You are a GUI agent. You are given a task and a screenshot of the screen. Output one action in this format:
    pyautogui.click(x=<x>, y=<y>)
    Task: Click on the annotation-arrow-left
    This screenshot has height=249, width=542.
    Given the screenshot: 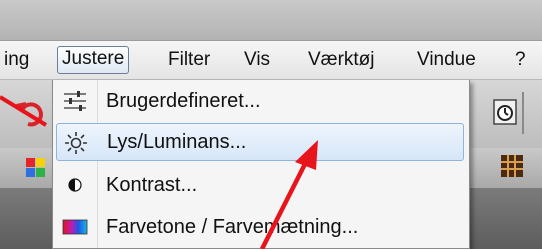 What is the action you would take?
    pyautogui.click(x=24, y=111)
    